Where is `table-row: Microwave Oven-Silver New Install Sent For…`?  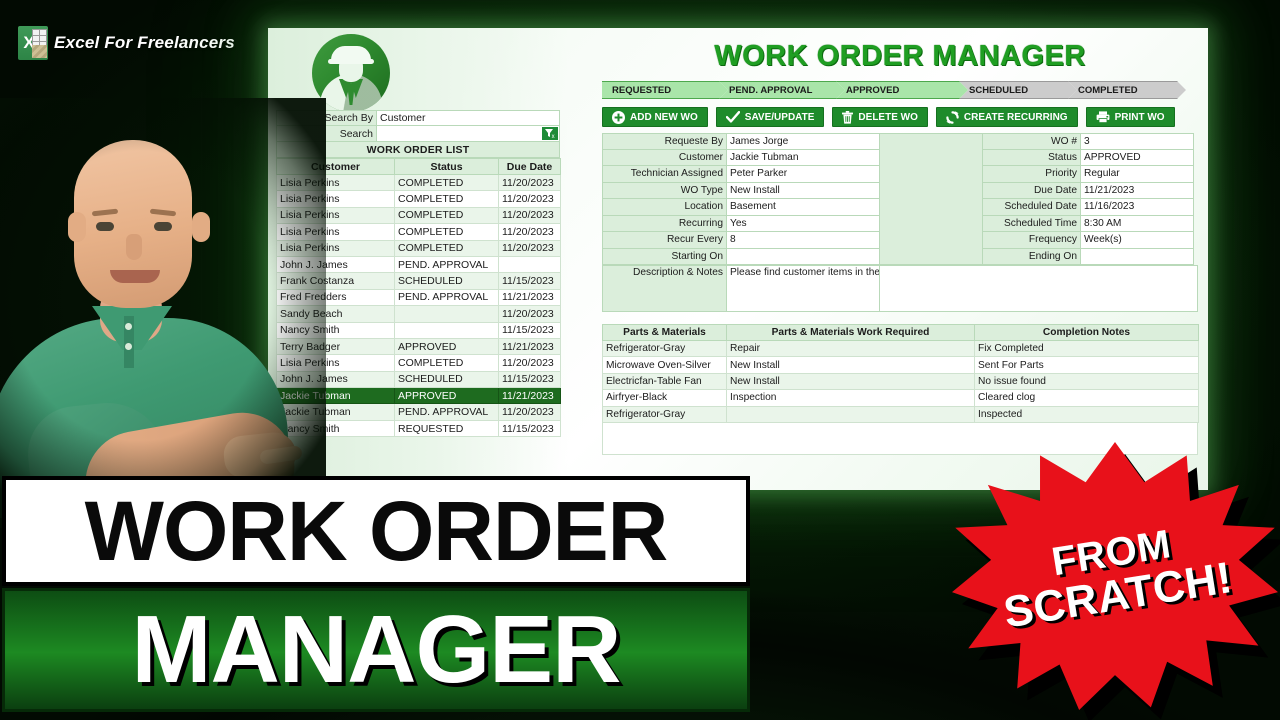 table-row: Microwave Oven-Silver New Install Sent For… is located at coordinates (900, 365).